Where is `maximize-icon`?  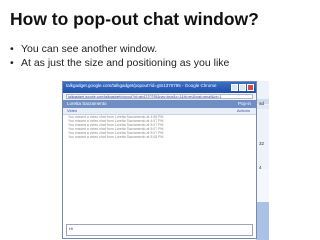 maximize-icon is located at coordinates (242, 87).